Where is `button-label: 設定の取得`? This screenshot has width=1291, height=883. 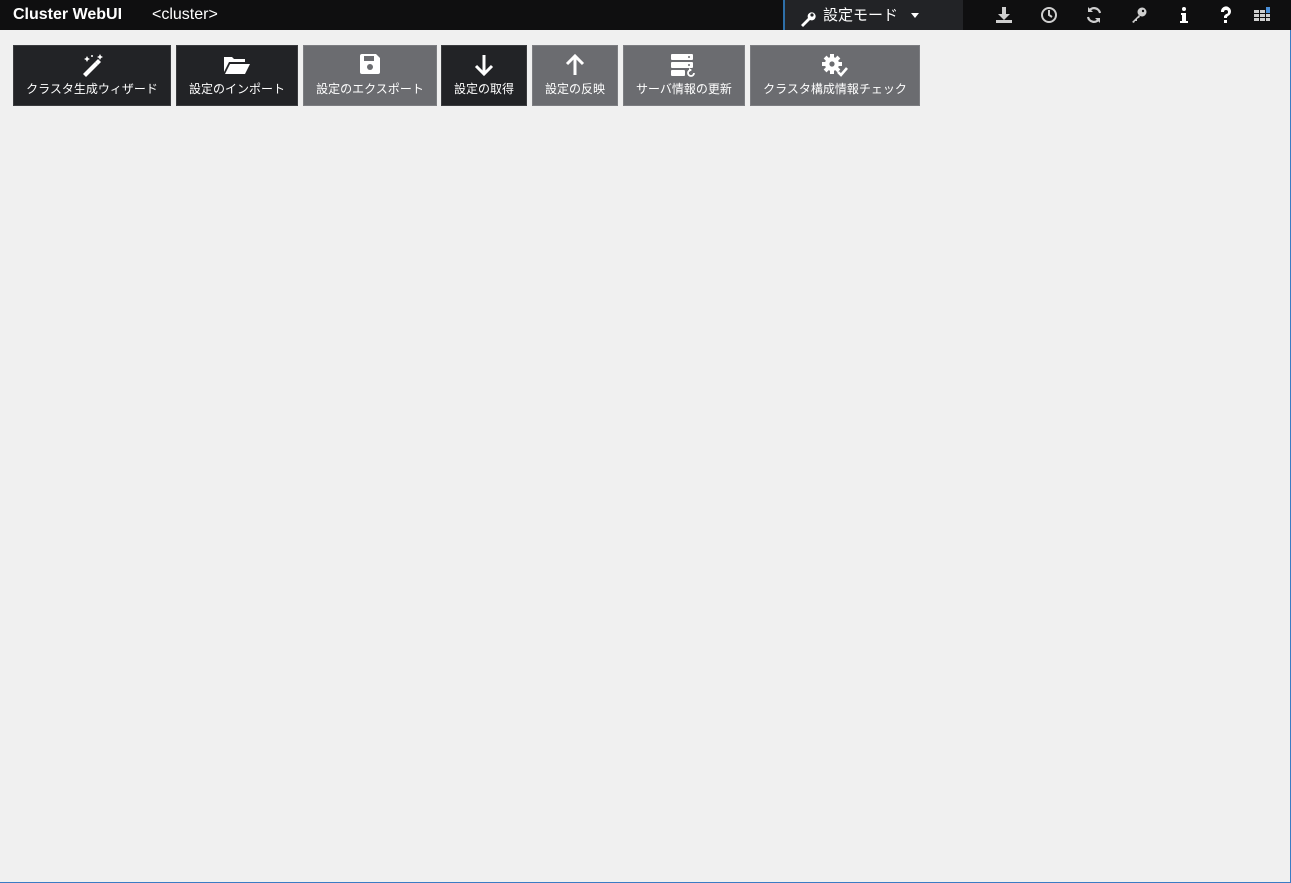
button-label: 設定の取得 is located at coordinates (483, 89).